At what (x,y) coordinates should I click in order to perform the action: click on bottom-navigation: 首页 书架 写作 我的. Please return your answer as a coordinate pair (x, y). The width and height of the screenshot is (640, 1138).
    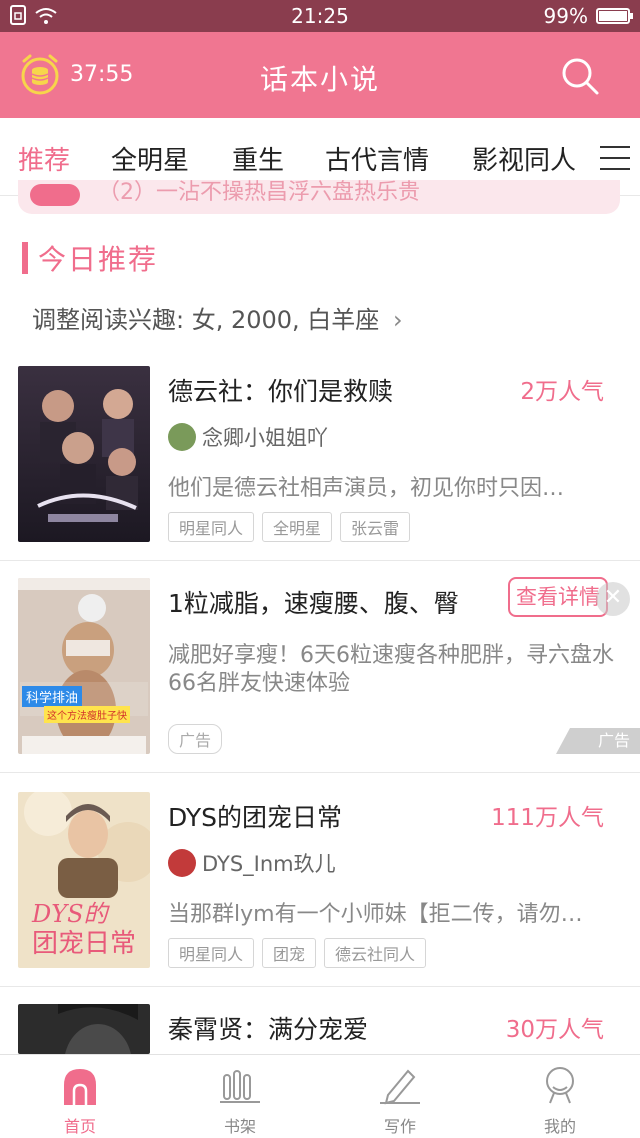
    Looking at the image, I should click on (320, 1096).